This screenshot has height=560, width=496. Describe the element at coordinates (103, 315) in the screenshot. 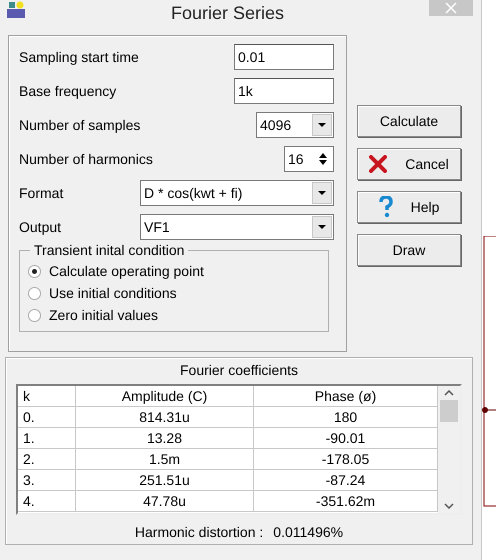

I see `radio-label: Zero initial values` at that location.